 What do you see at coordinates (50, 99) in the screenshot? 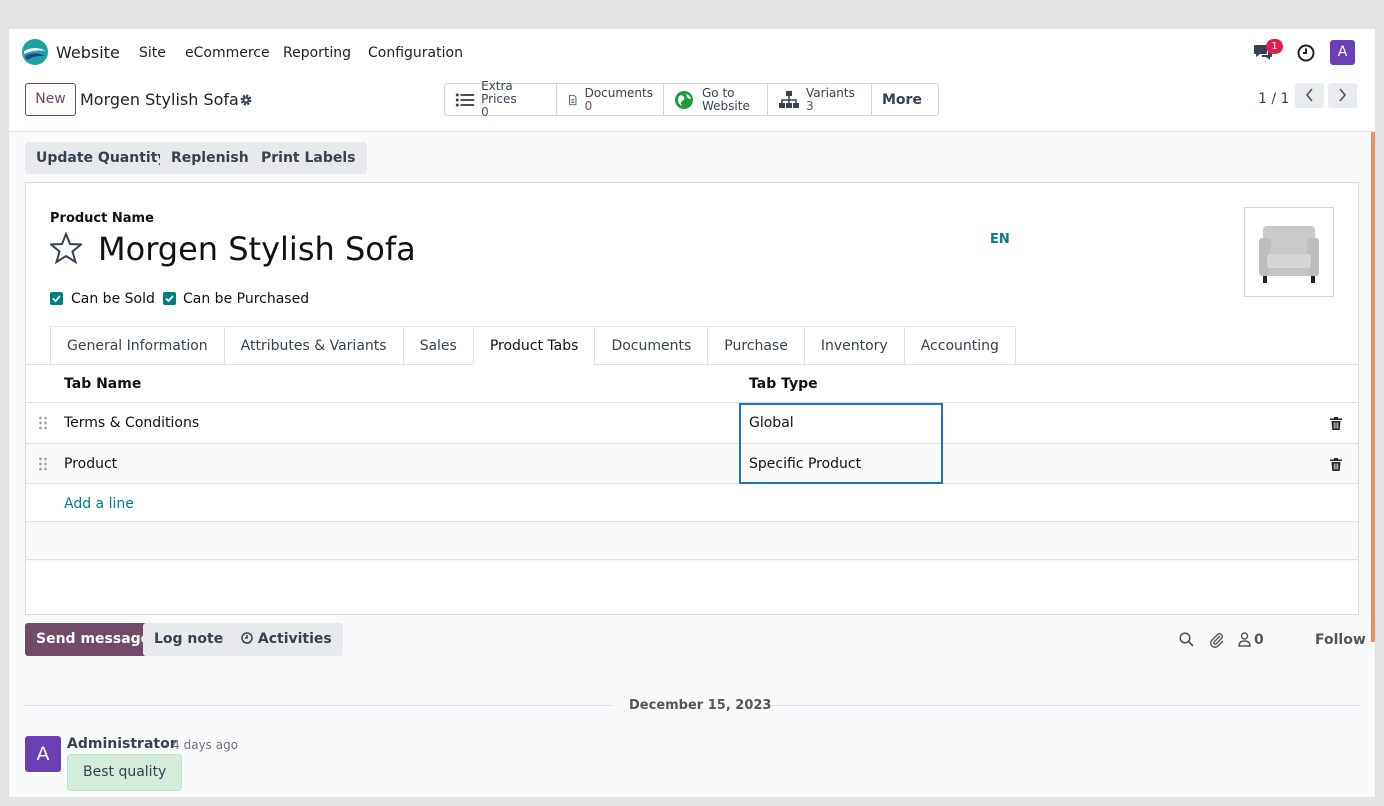
I see `new-button: New` at bounding box center [50, 99].